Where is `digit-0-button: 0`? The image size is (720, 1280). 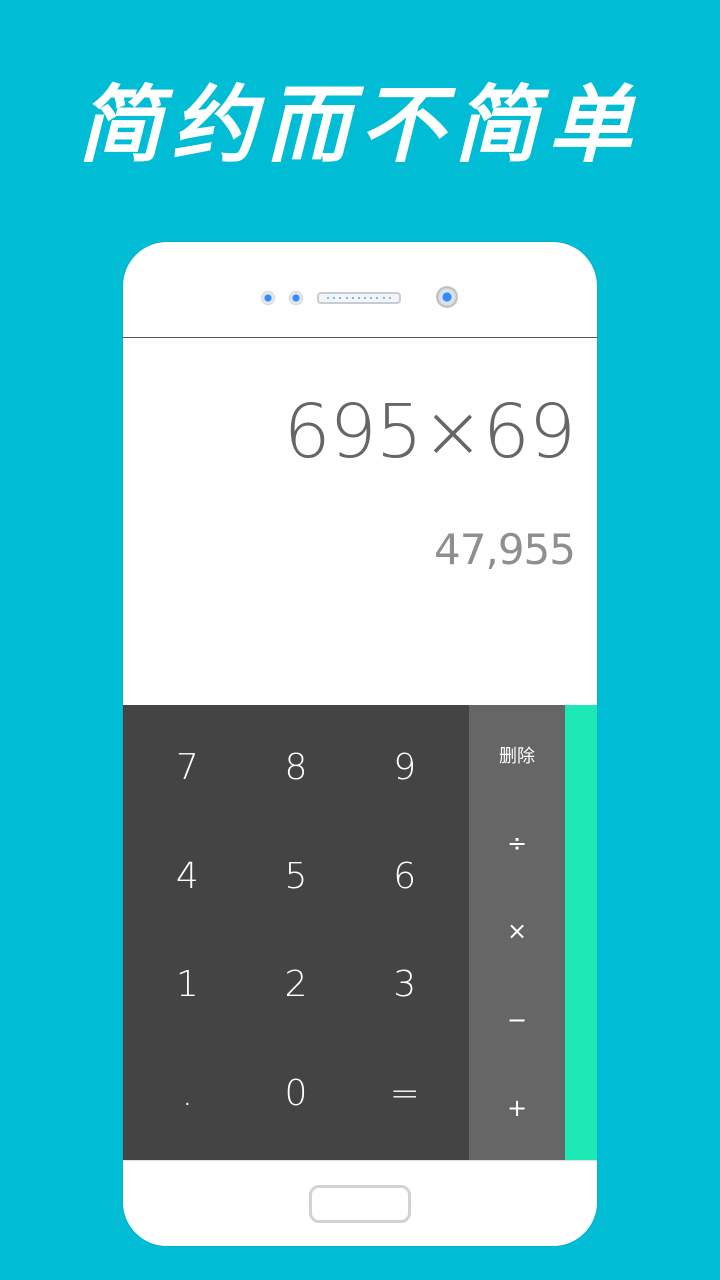 digit-0-button: 0 is located at coordinates (296, 1093).